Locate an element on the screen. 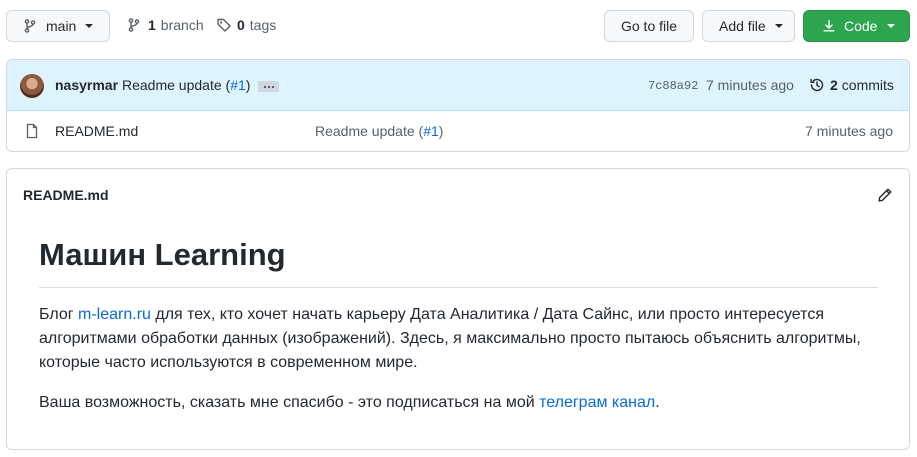 The image size is (917, 457). blog-link: m-learn.ru is located at coordinates (114, 314).